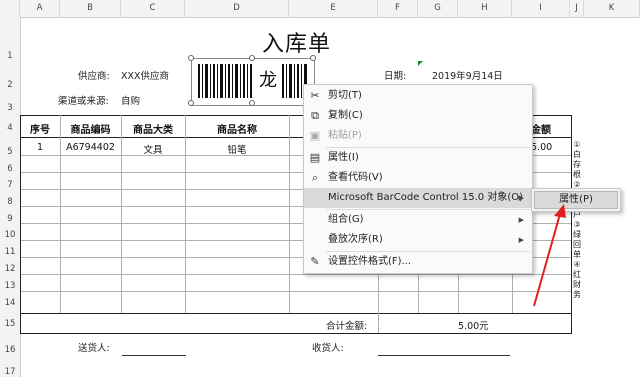  I want to click on supplier-value: XXX供应商, so click(145, 75).